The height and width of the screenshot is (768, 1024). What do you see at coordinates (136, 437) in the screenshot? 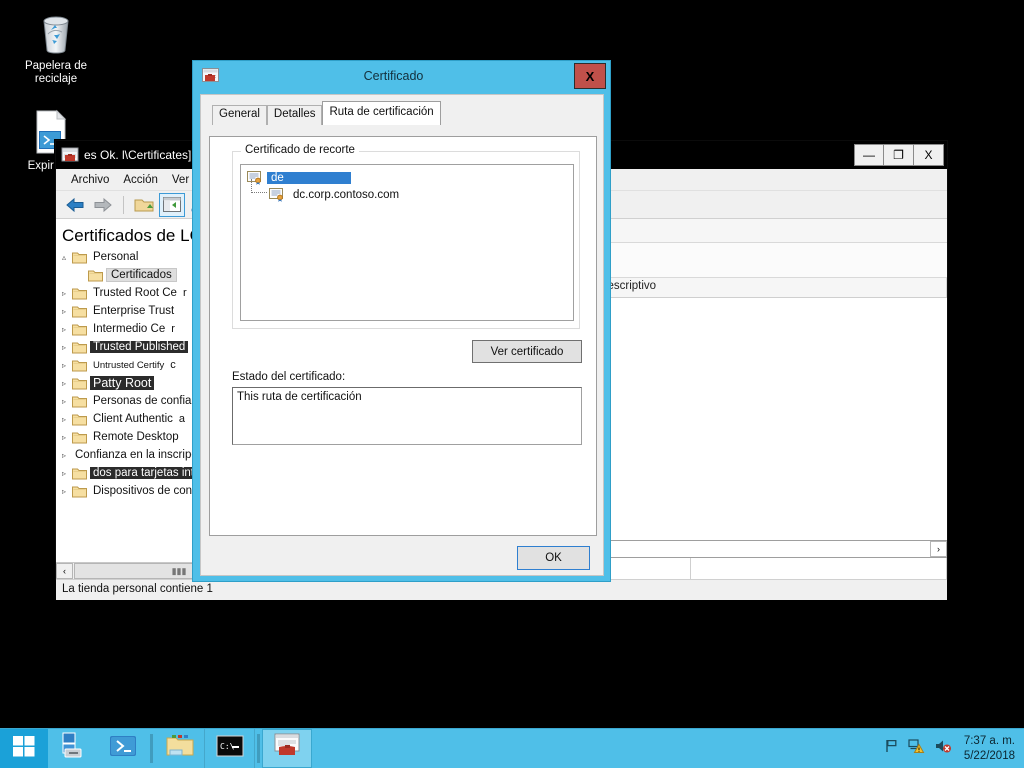
I see `tree-item-label: Remote Desktop` at bounding box center [136, 437].